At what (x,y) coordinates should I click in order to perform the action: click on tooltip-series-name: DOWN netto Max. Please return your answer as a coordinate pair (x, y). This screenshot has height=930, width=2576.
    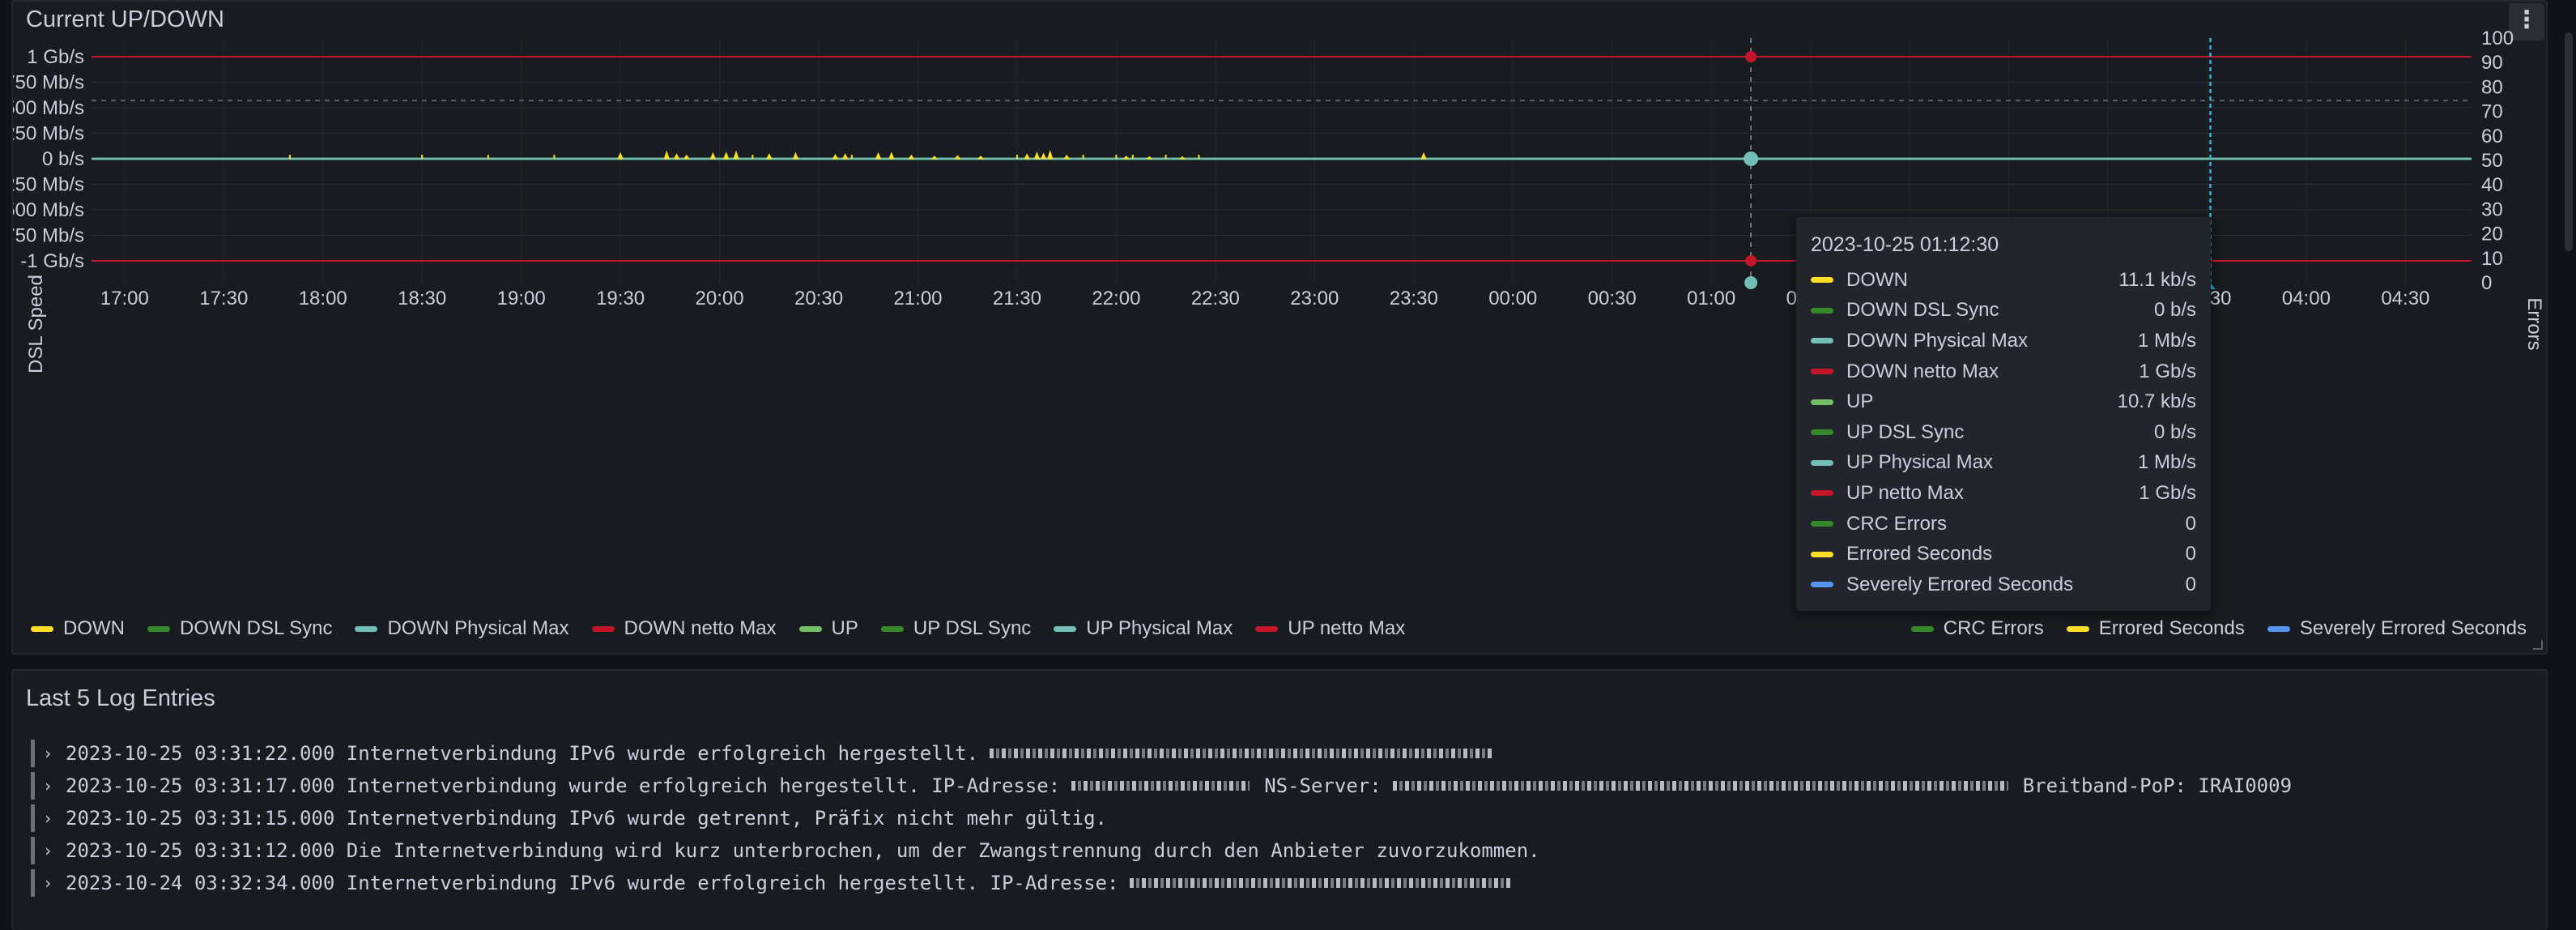
    Looking at the image, I should click on (1922, 371).